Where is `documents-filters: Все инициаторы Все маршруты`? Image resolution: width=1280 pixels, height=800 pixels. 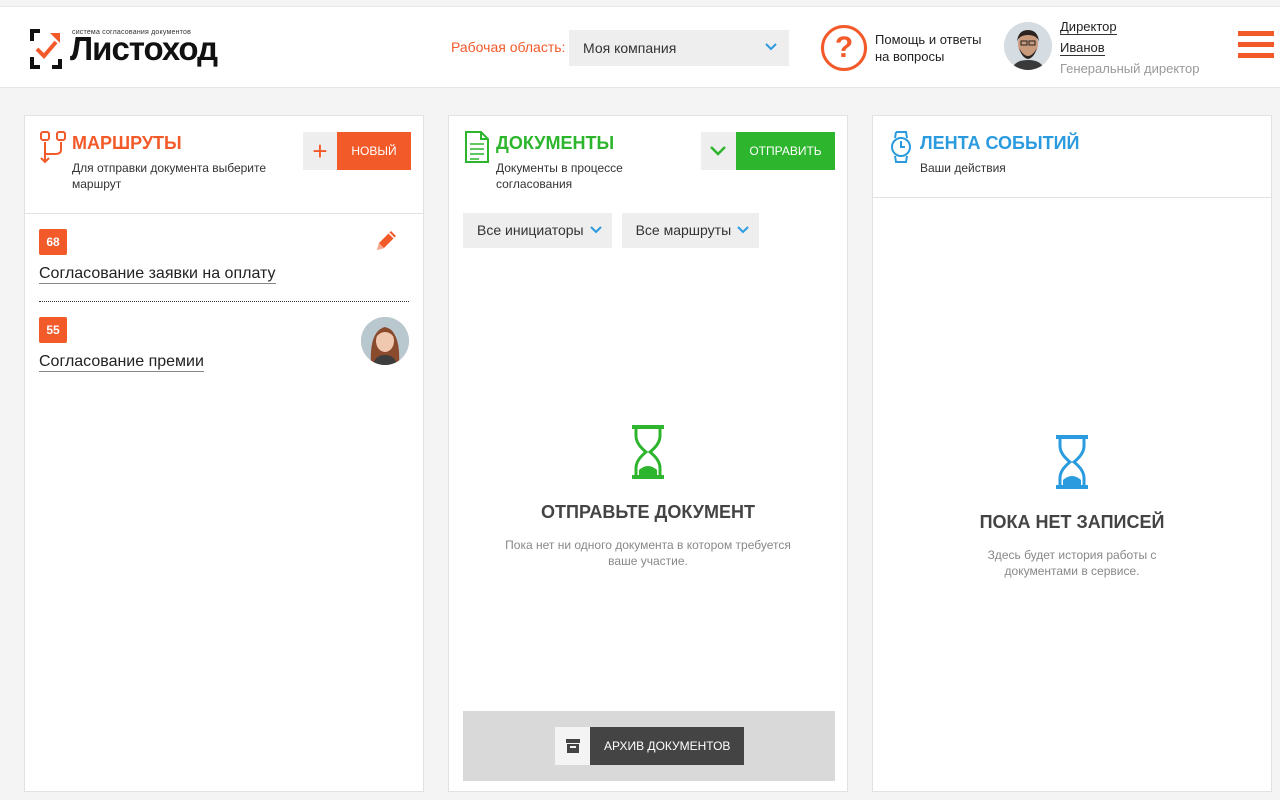 documents-filters: Все инициаторы Все маршруты is located at coordinates (611, 230).